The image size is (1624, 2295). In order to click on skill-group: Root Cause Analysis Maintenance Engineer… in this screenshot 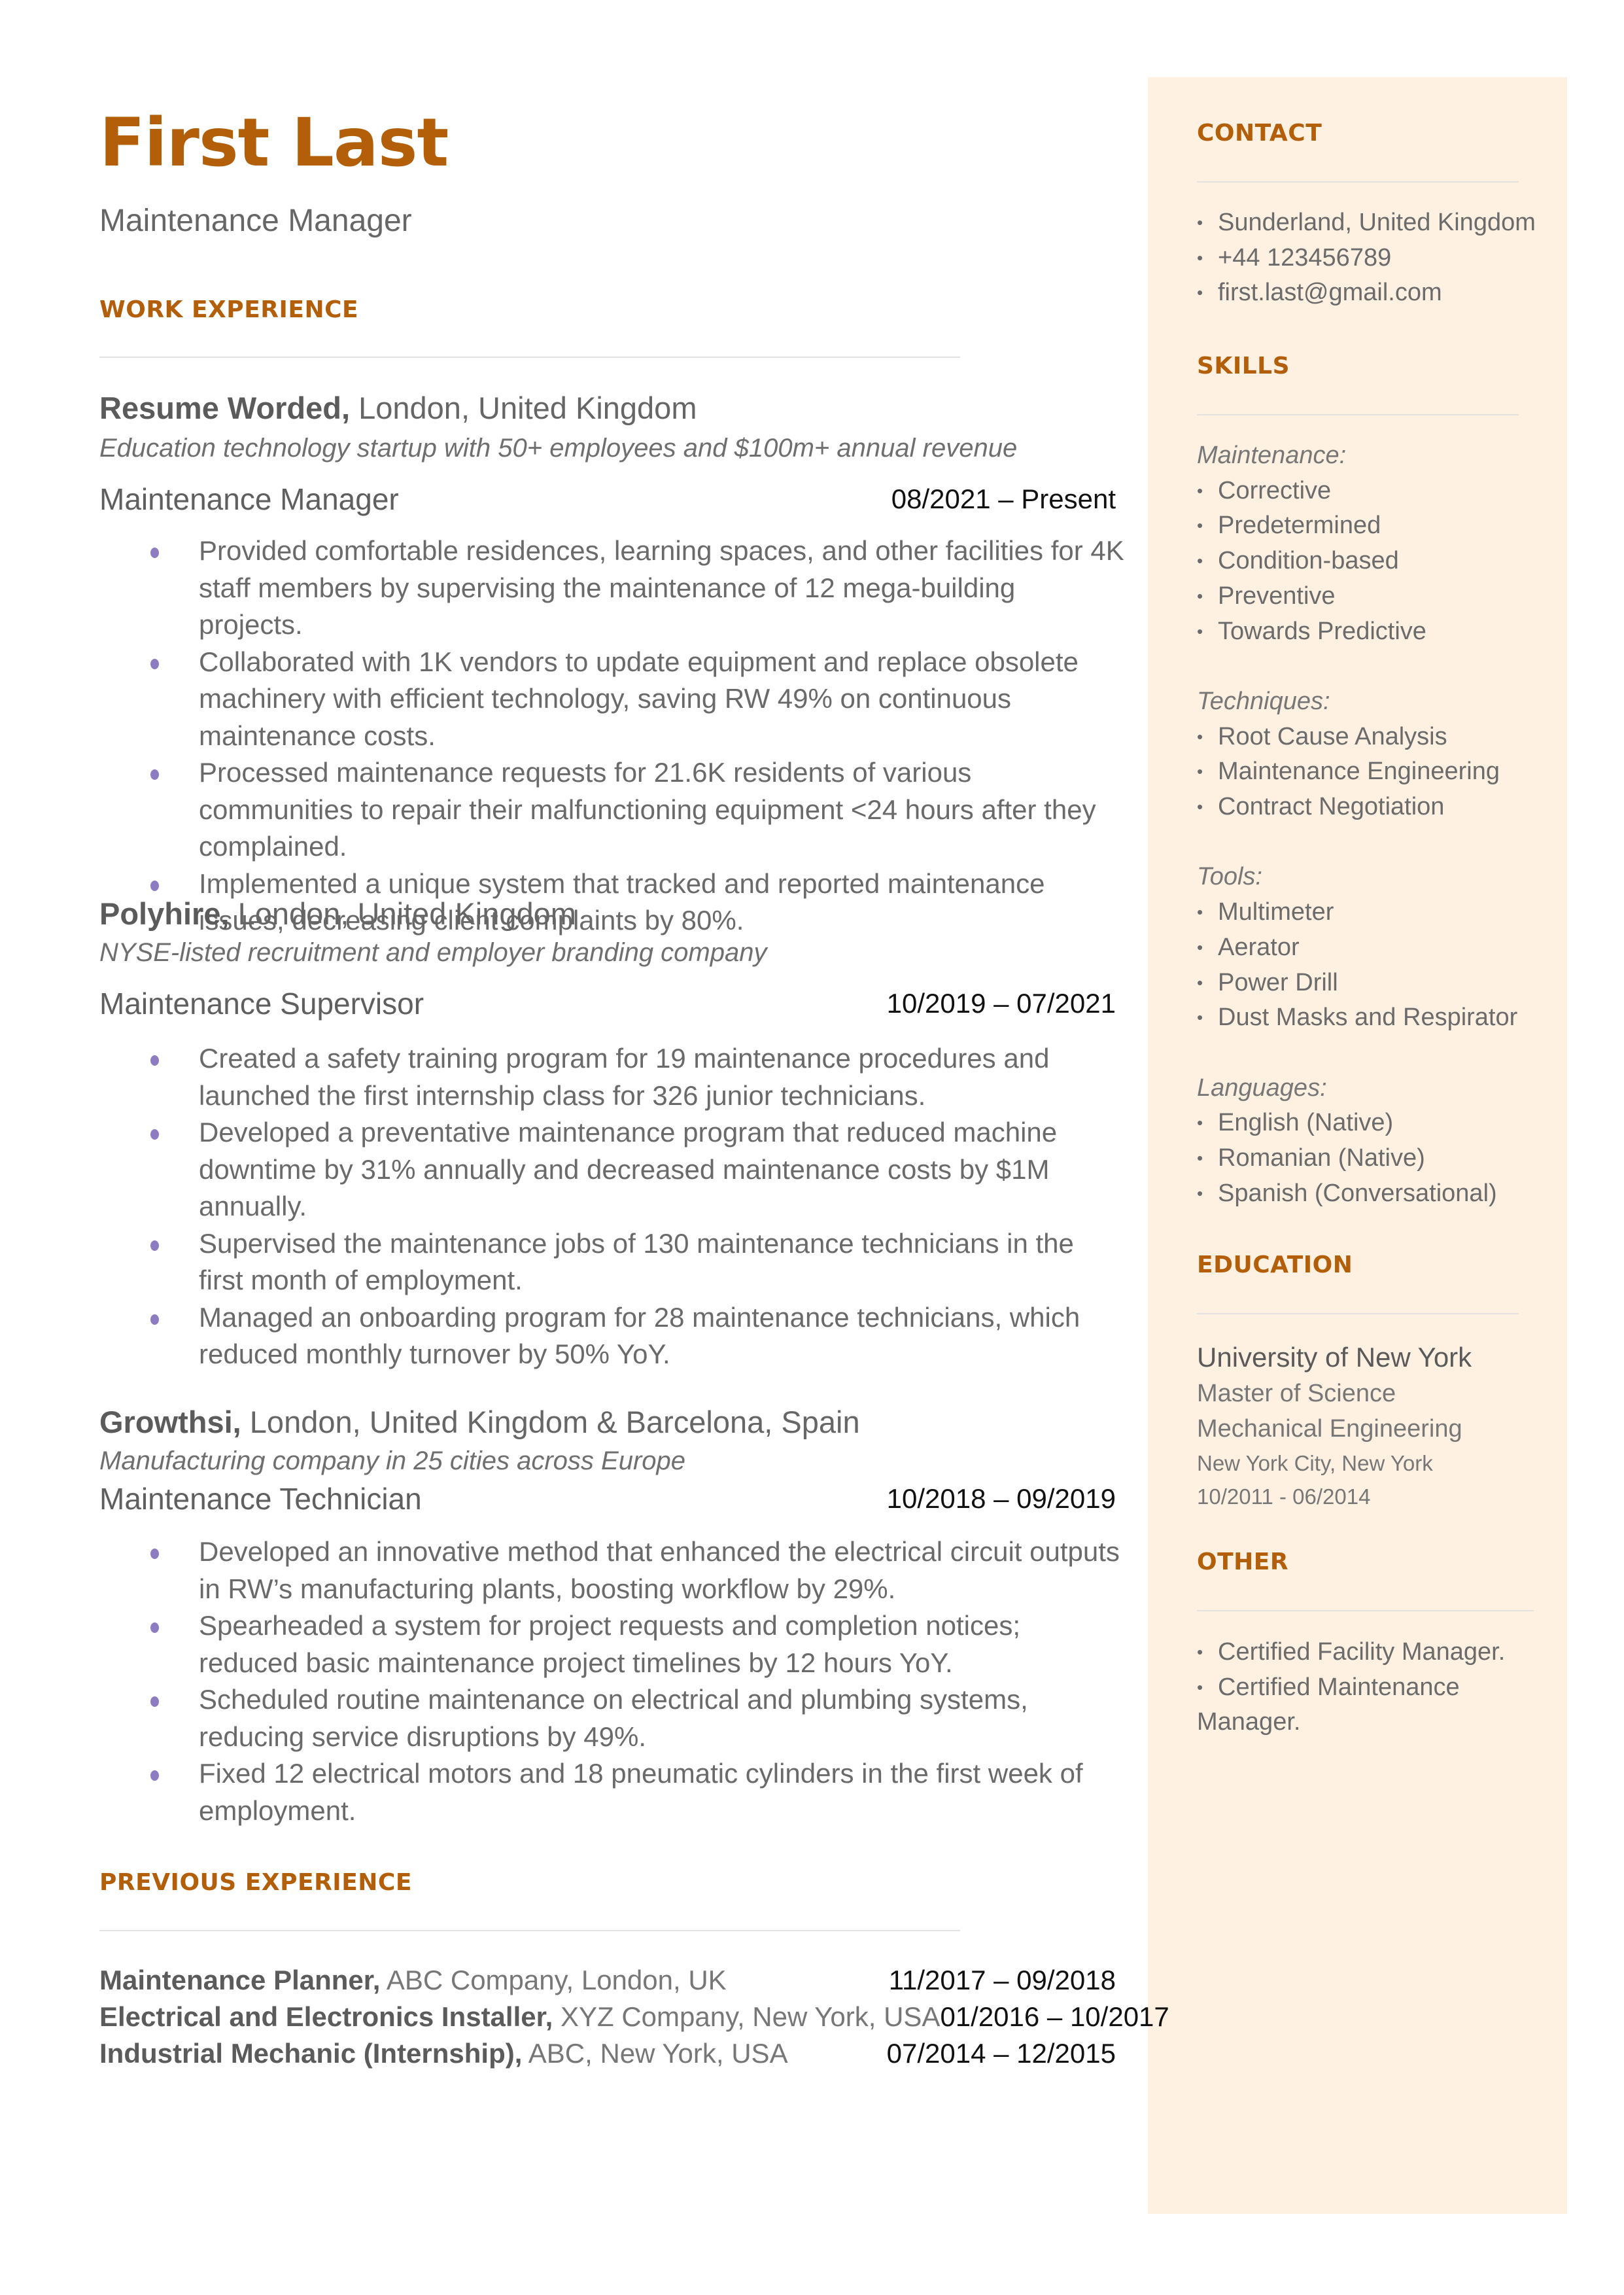, I will do `click(1357, 772)`.